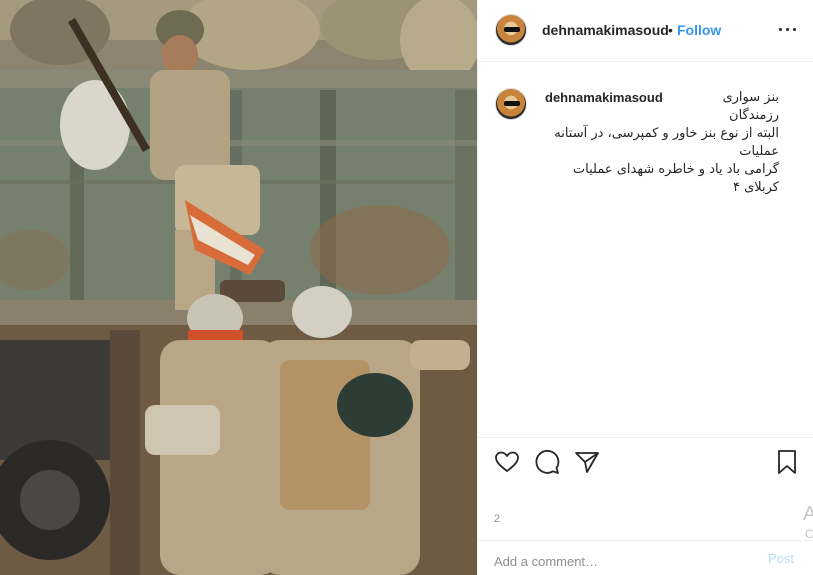  What do you see at coordinates (497, 519) in the screenshot?
I see `likes-count: 2` at bounding box center [497, 519].